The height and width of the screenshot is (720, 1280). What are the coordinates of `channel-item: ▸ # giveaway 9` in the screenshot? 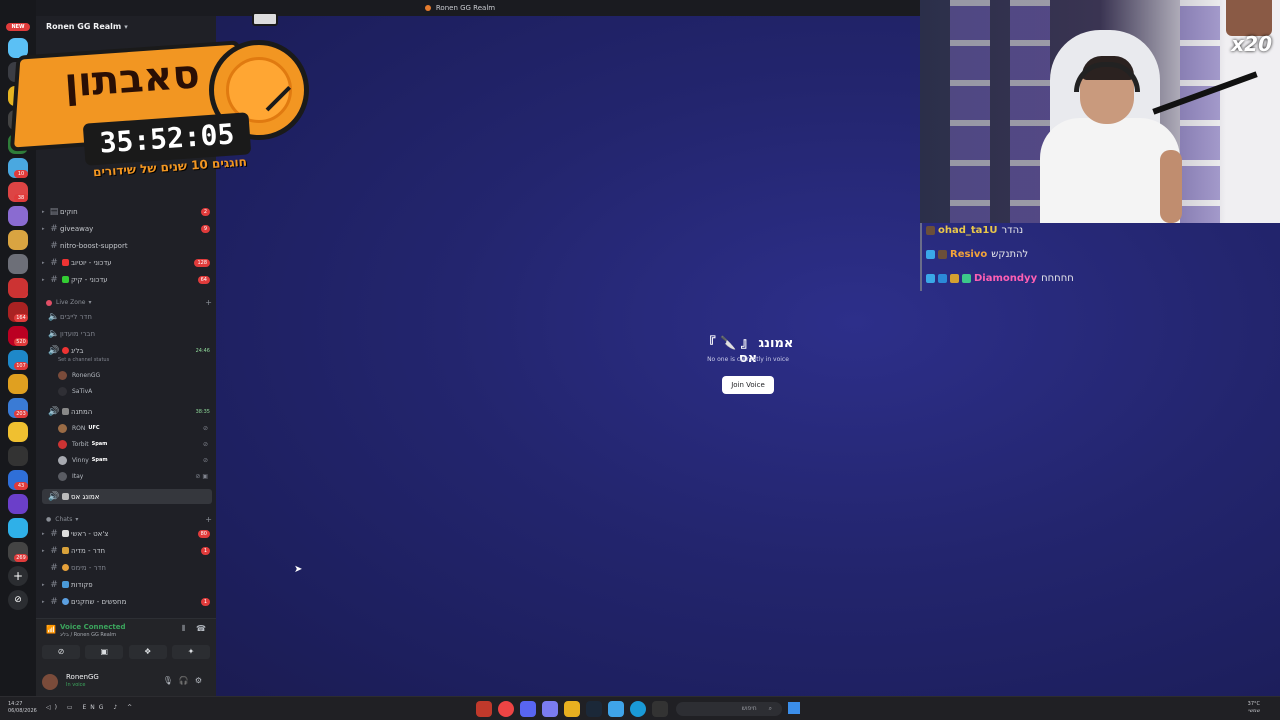 It's located at (127, 228).